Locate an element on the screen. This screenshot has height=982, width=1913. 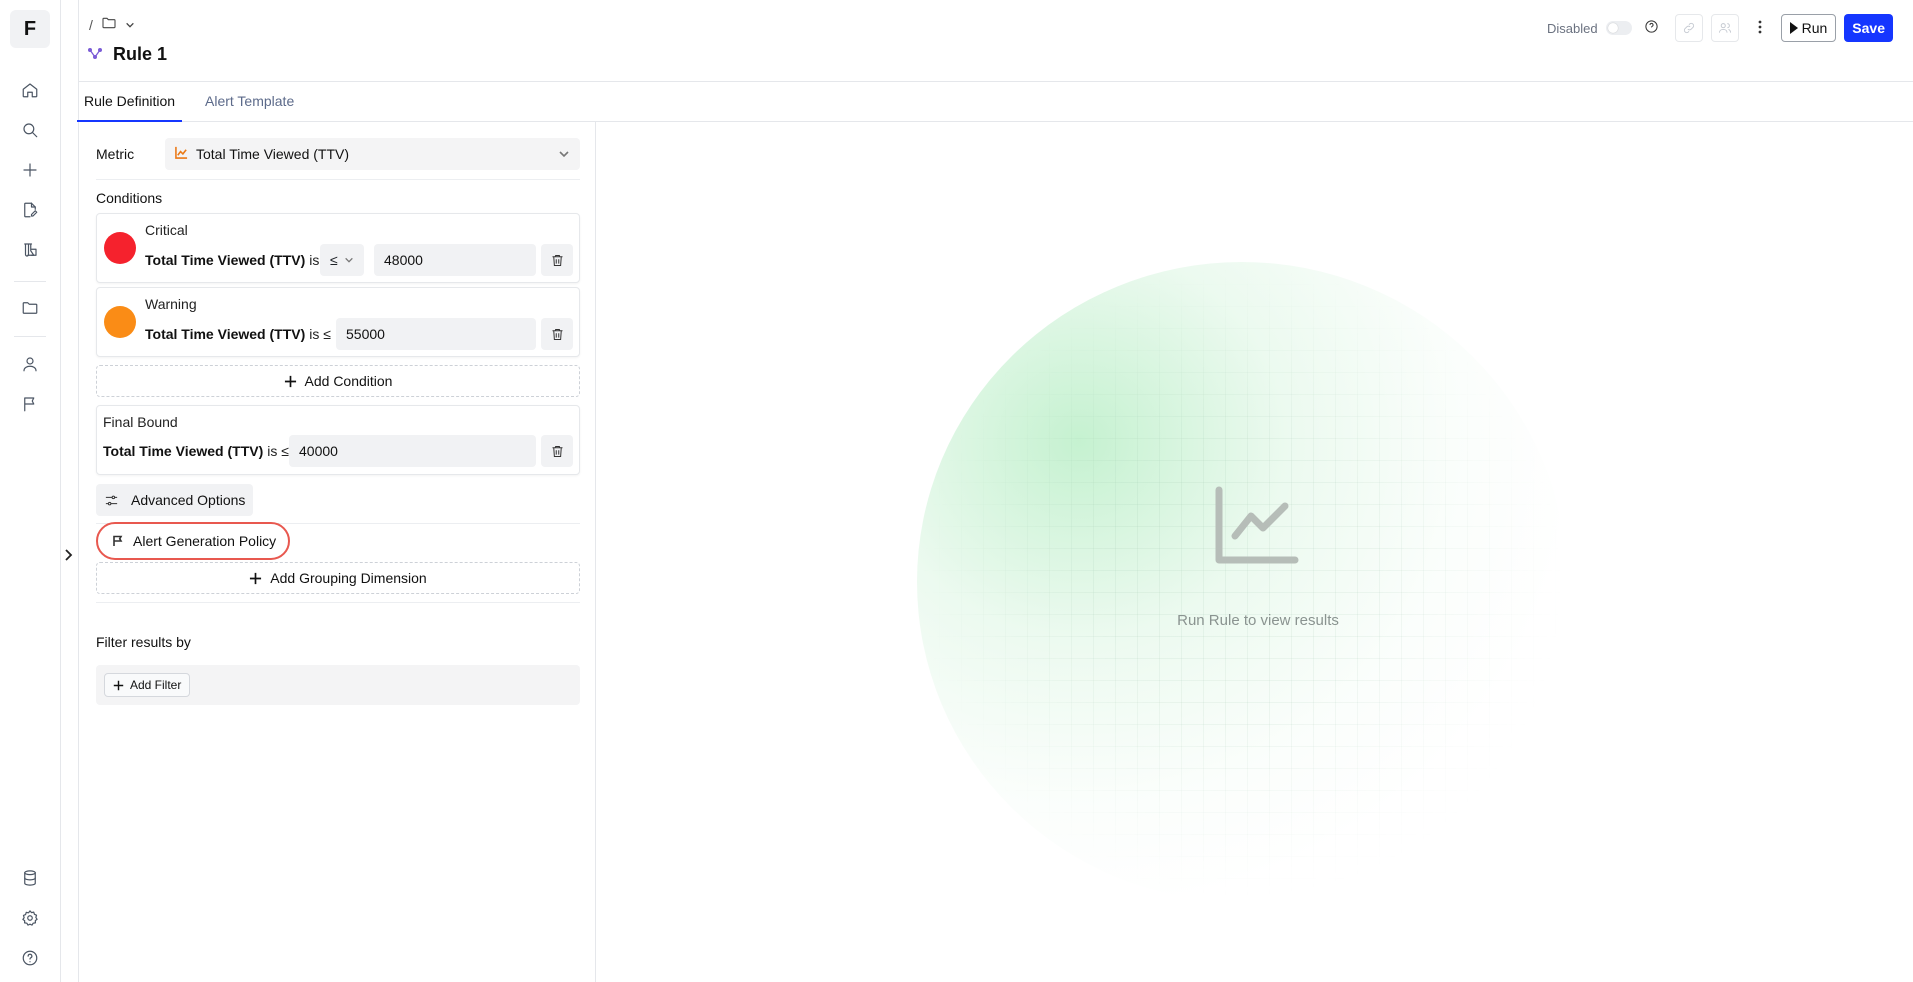
lab-icon is located at coordinates (30, 250).